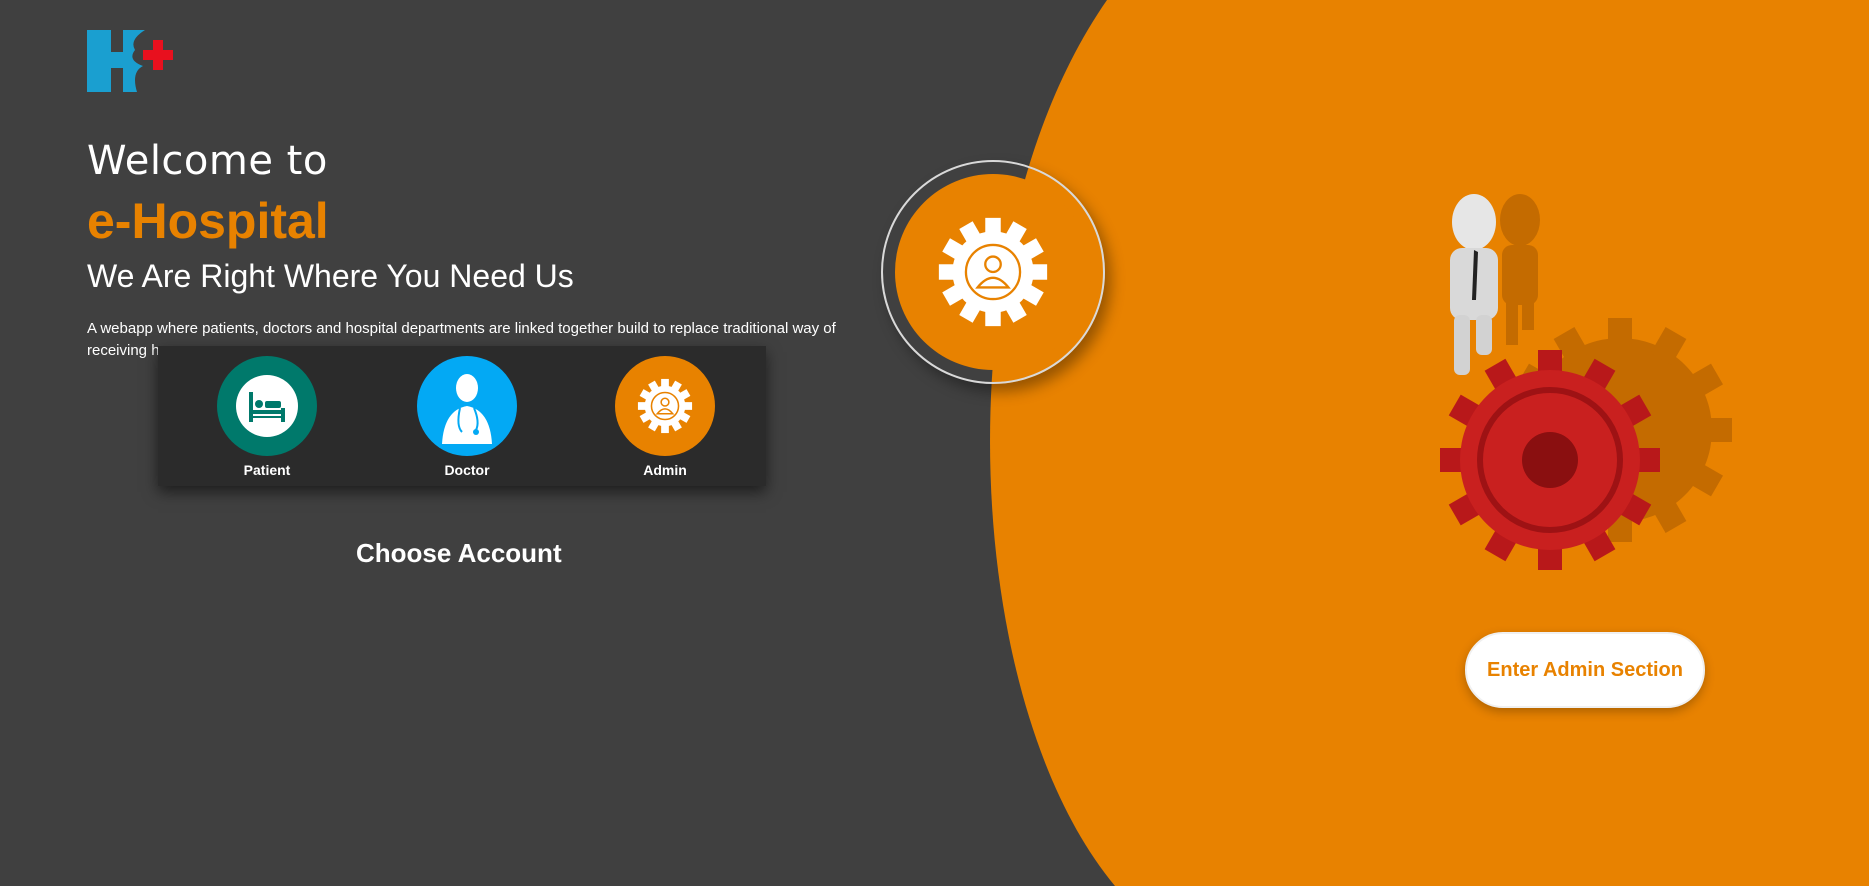 This screenshot has width=1869, height=886. What do you see at coordinates (467, 409) in the screenshot?
I see `doctor-icon` at bounding box center [467, 409].